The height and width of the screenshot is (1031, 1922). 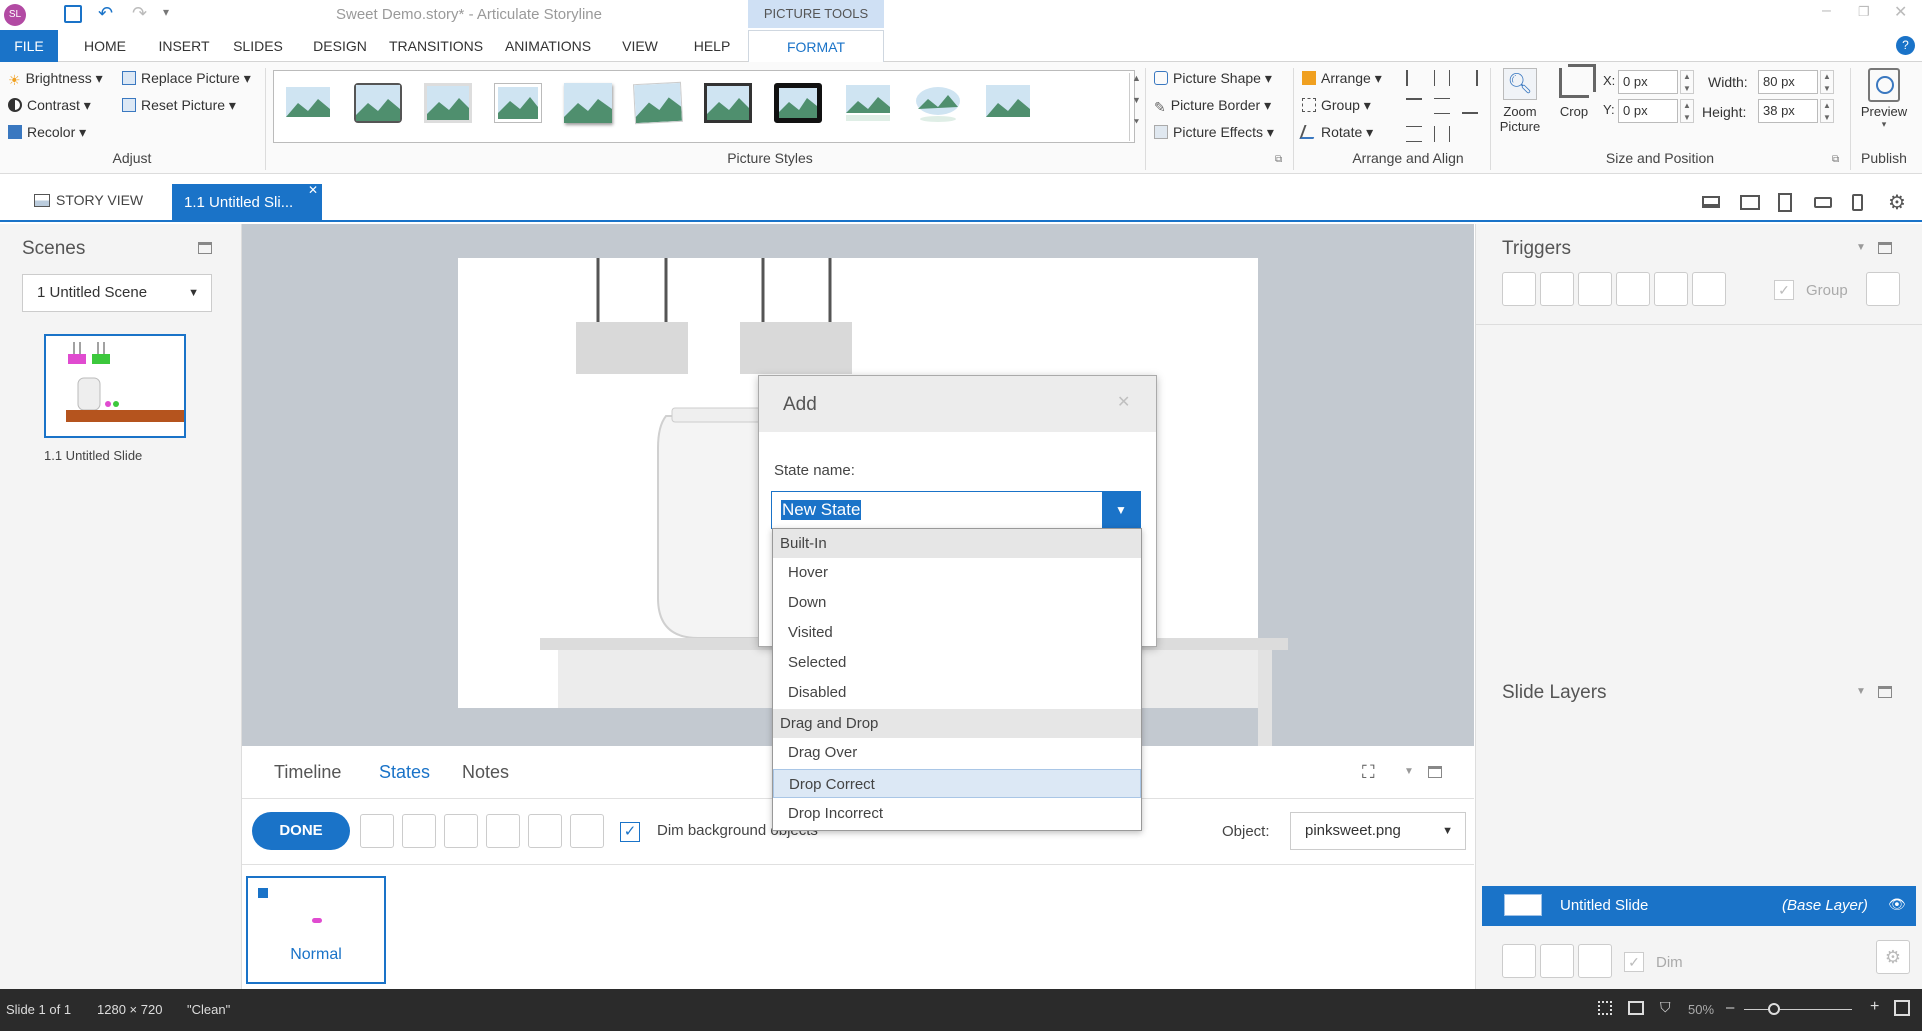 I want to click on zoom-slider, so click(x=1798, y=1009).